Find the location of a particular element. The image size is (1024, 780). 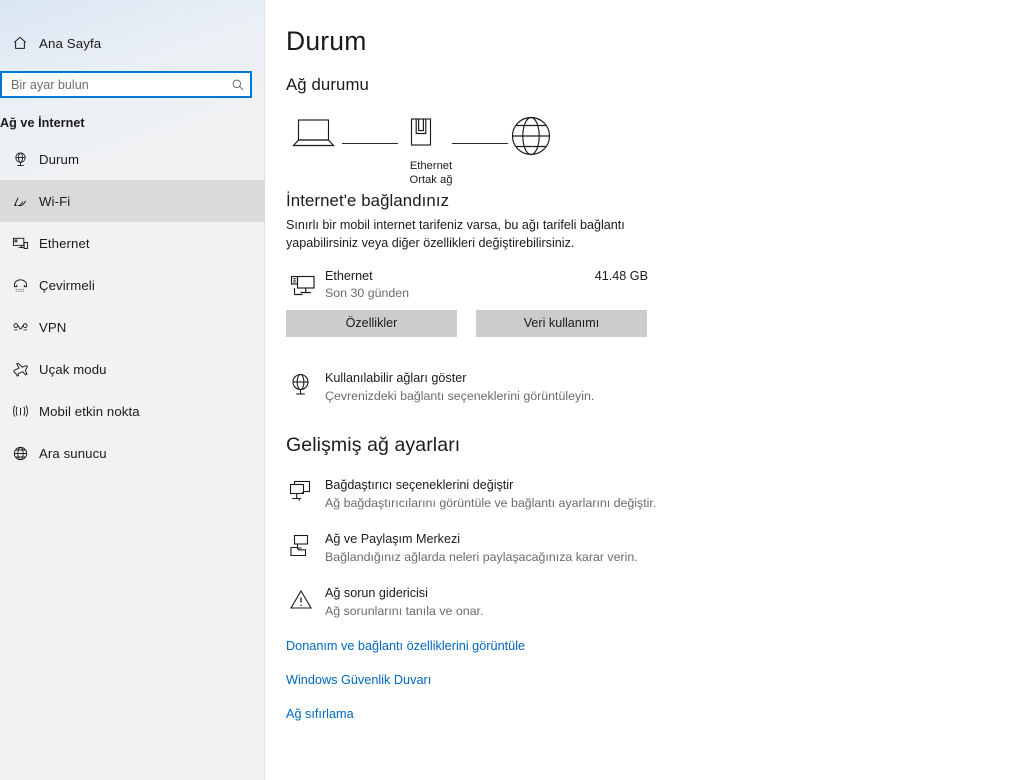

diagram-caption-line1: Ethernet is located at coordinates (431, 166).